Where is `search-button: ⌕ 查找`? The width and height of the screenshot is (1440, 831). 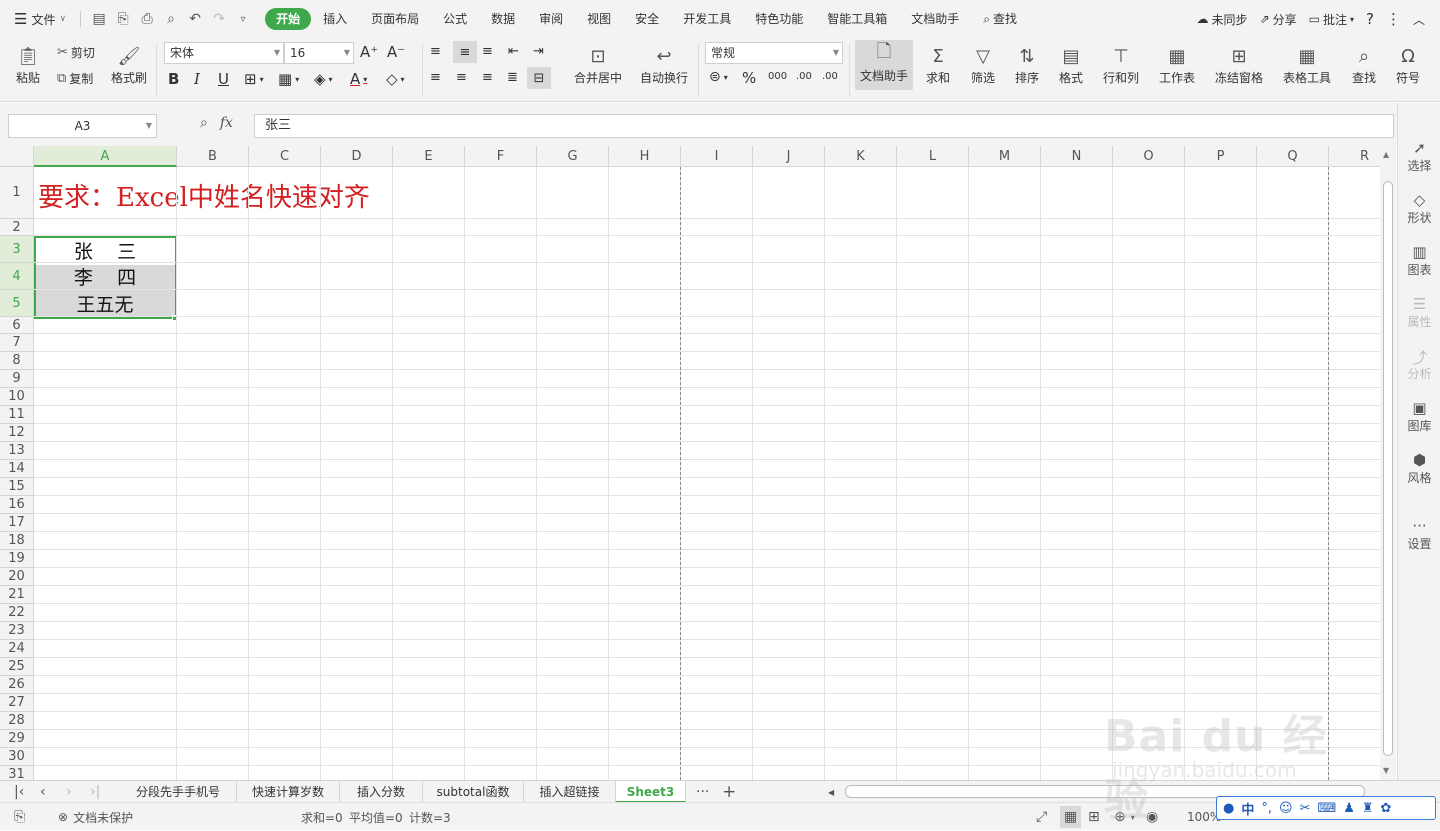 search-button: ⌕ 查找 is located at coordinates (1000, 19).